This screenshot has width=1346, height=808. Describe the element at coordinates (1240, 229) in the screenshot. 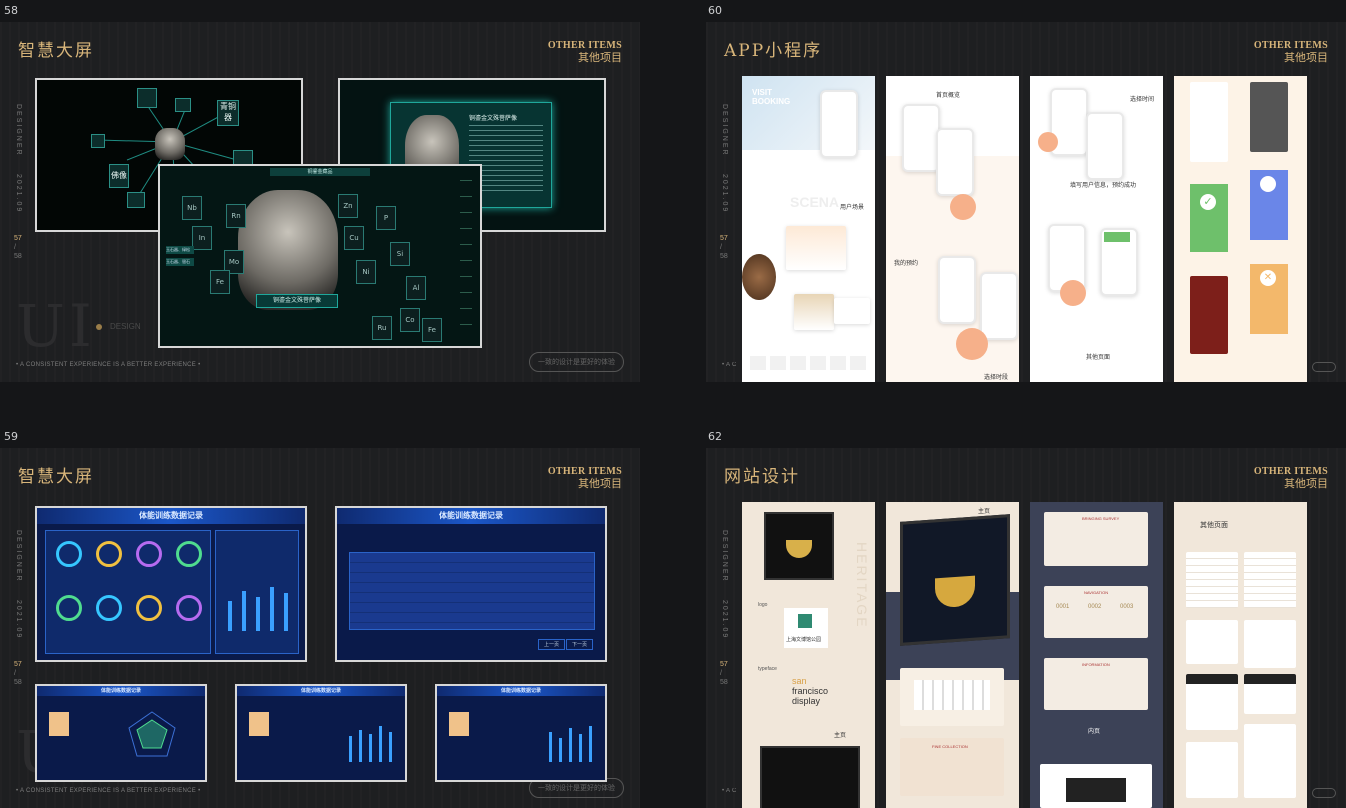

I see `app-status-column: ✓ ✕` at that location.